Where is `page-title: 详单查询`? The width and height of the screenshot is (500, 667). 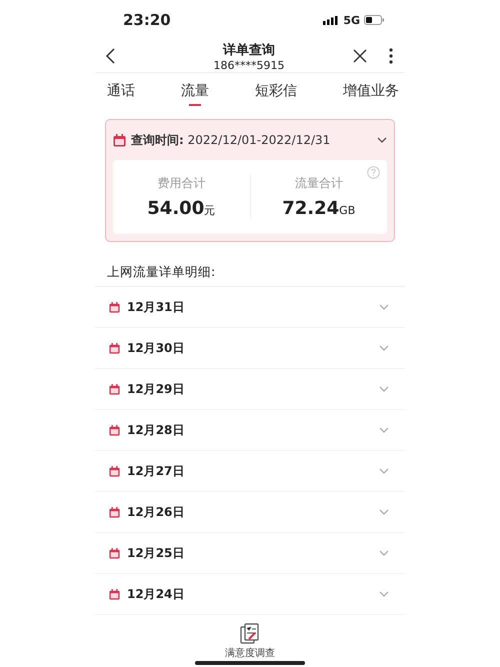 page-title: 详单查询 is located at coordinates (249, 50).